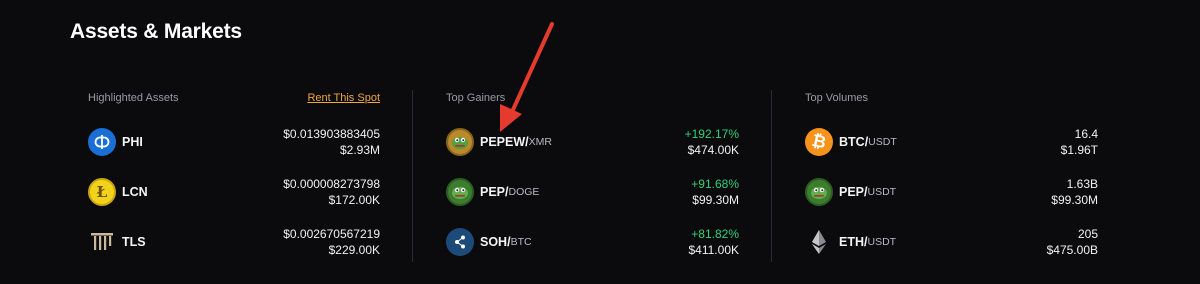 The height and width of the screenshot is (284, 1200). Describe the element at coordinates (819, 142) in the screenshot. I see `bitcoin-icon: ₿` at that location.